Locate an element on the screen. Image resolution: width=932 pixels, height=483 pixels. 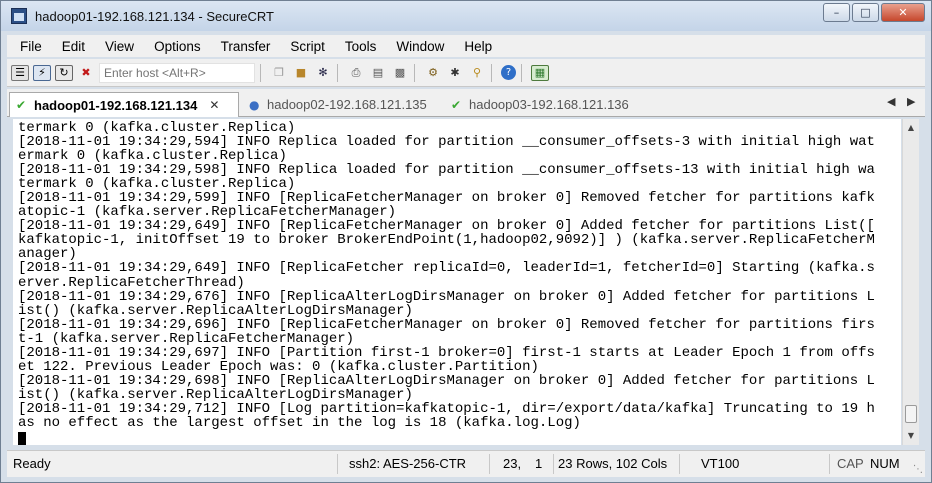
terminal-line: erver.ReplicaFetcherThread) is located at coordinates (131, 282).